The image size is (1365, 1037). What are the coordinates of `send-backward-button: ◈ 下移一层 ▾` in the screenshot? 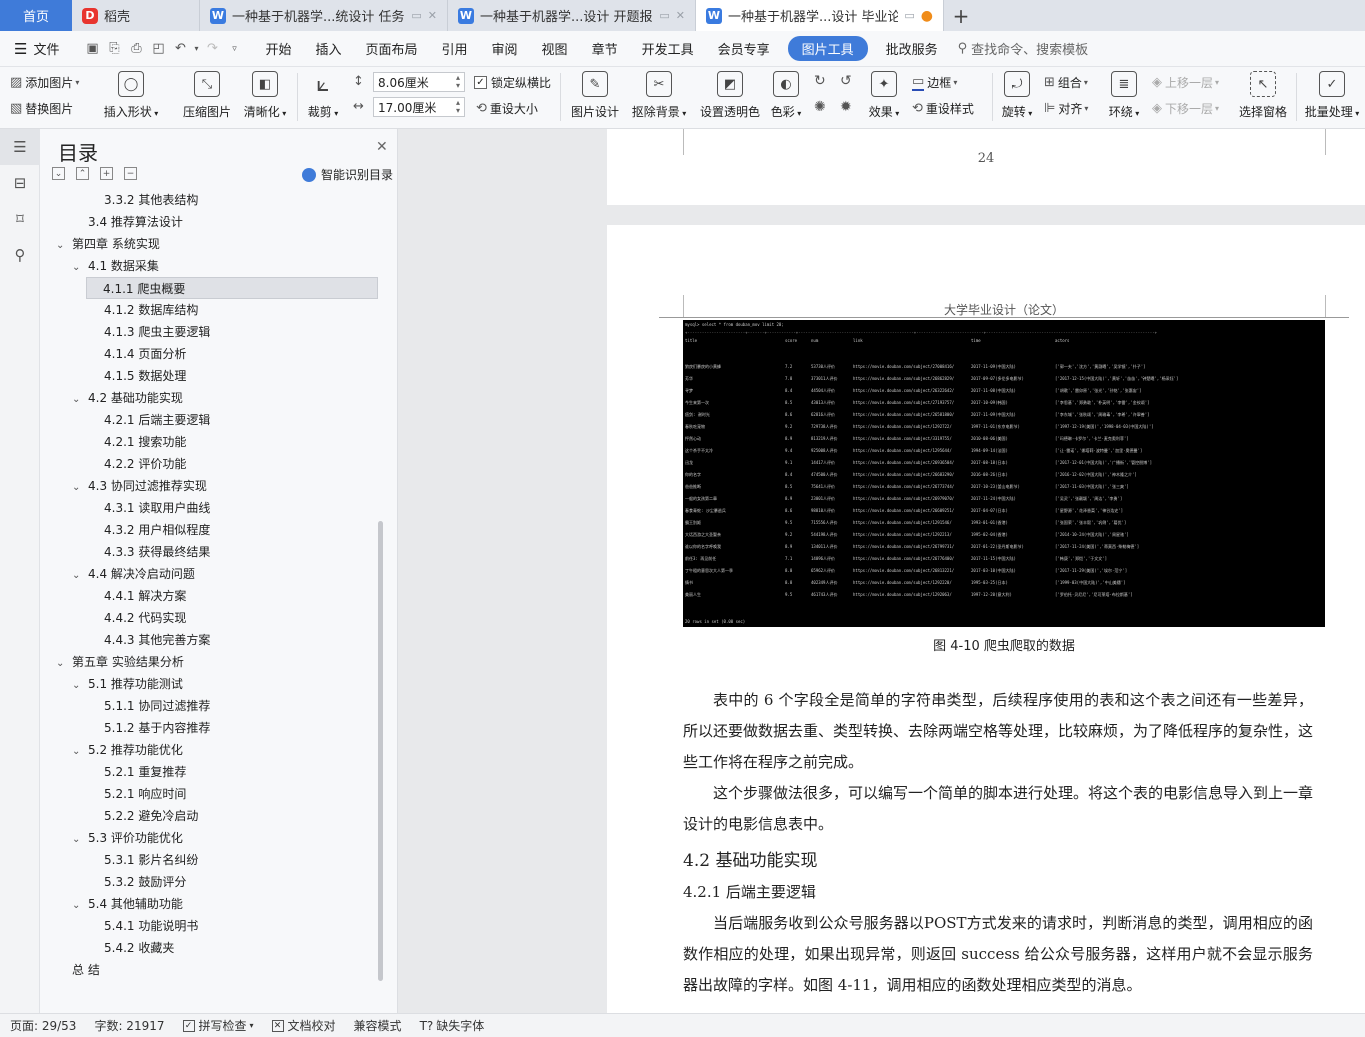 It's located at (1187, 108).